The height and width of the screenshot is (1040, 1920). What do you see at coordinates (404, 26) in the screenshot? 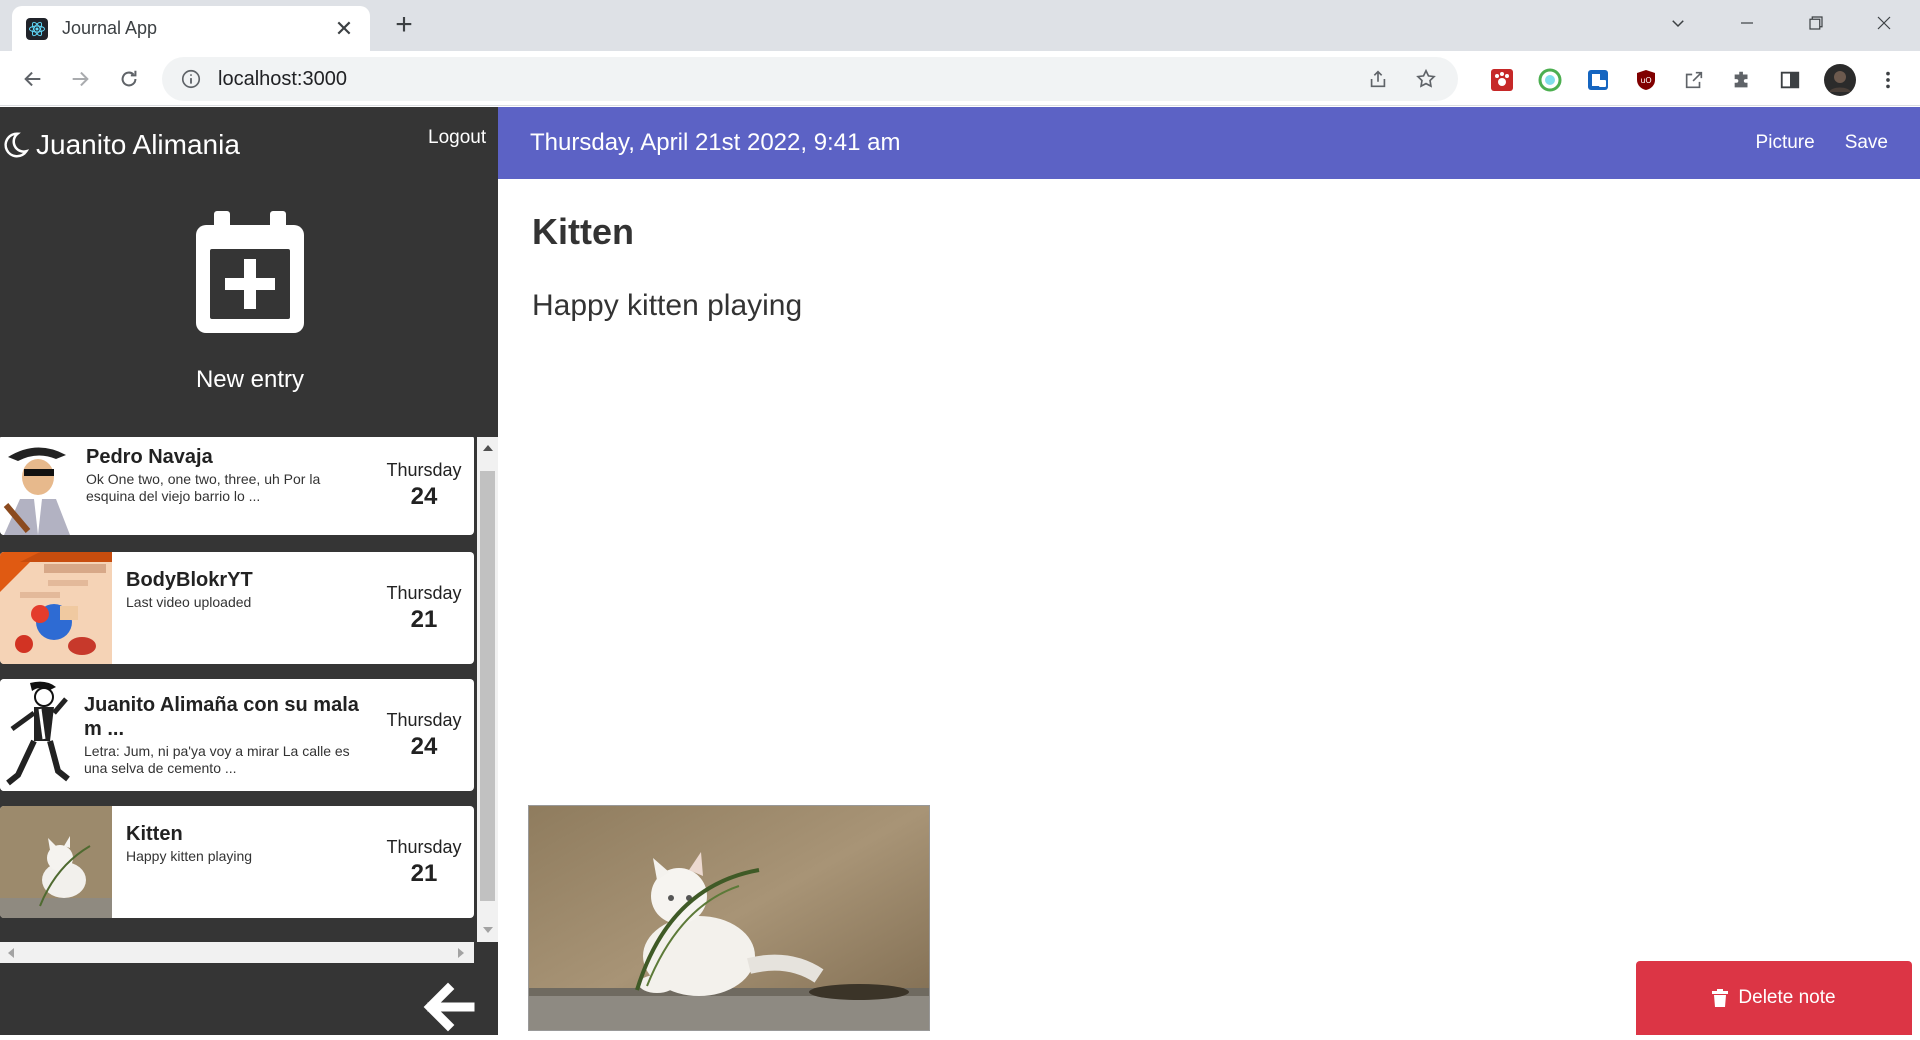
I see `new-tab-icon: +` at bounding box center [404, 26].